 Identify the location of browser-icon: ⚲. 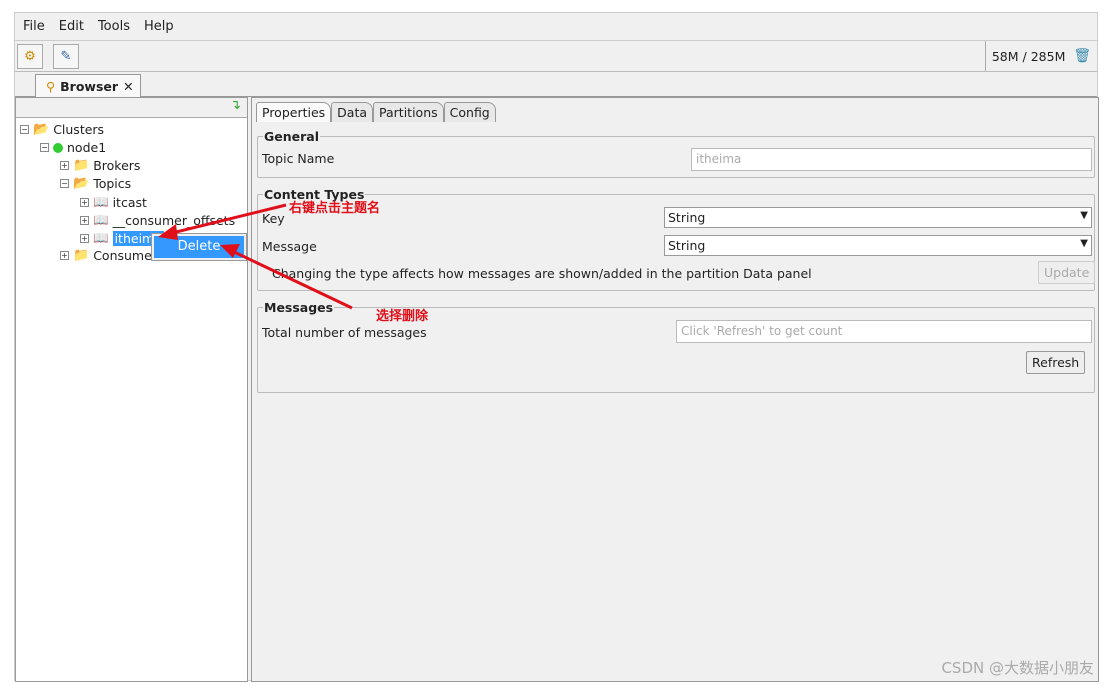
(51, 86).